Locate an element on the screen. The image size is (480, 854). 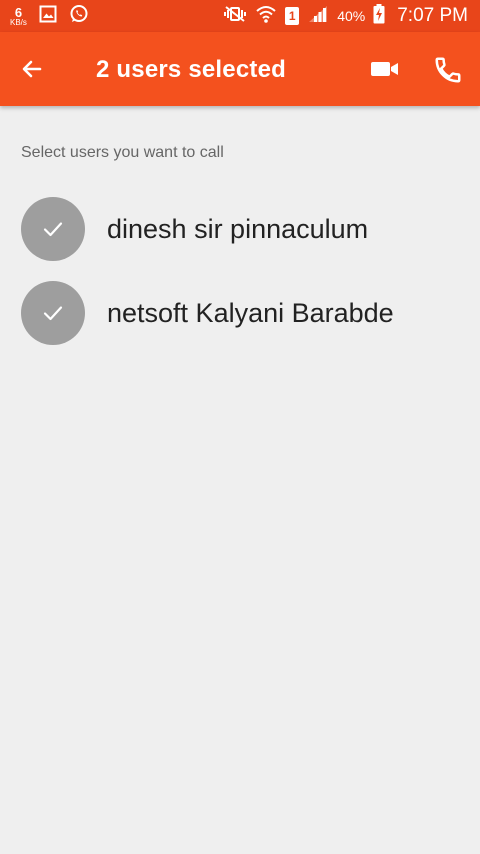
network-speed: 6 KB/s is located at coordinates (18, 16).